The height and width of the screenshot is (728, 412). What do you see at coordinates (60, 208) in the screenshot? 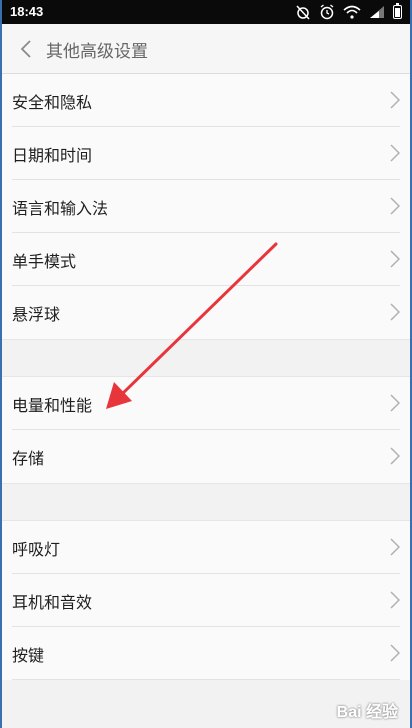
I see `settings-item-label: 语言和输入法` at bounding box center [60, 208].